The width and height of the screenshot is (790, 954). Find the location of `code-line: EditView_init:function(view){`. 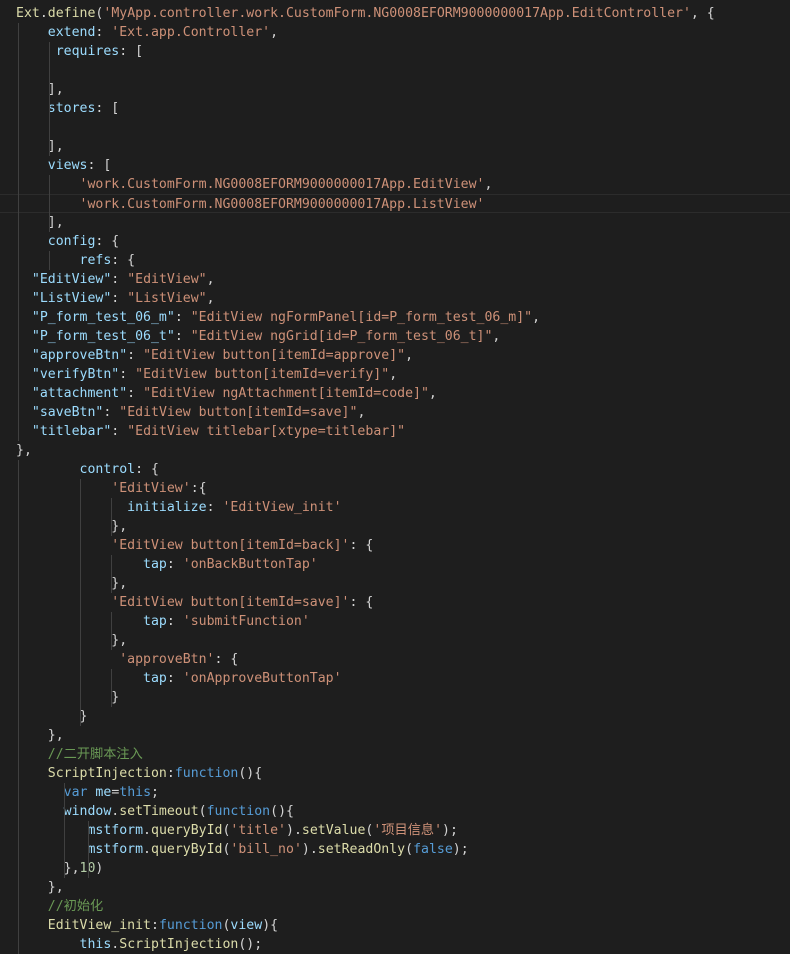

code-line: EditView_init:function(view){ is located at coordinates (395, 925).